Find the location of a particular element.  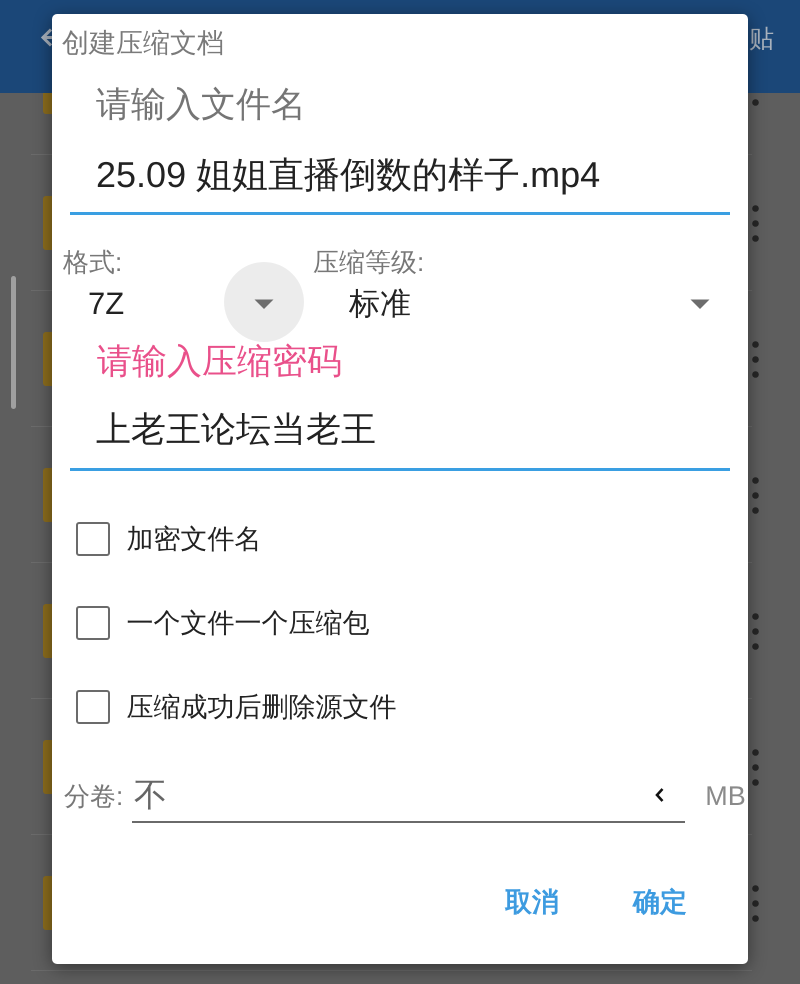

unit-label: MB is located at coordinates (725, 796).